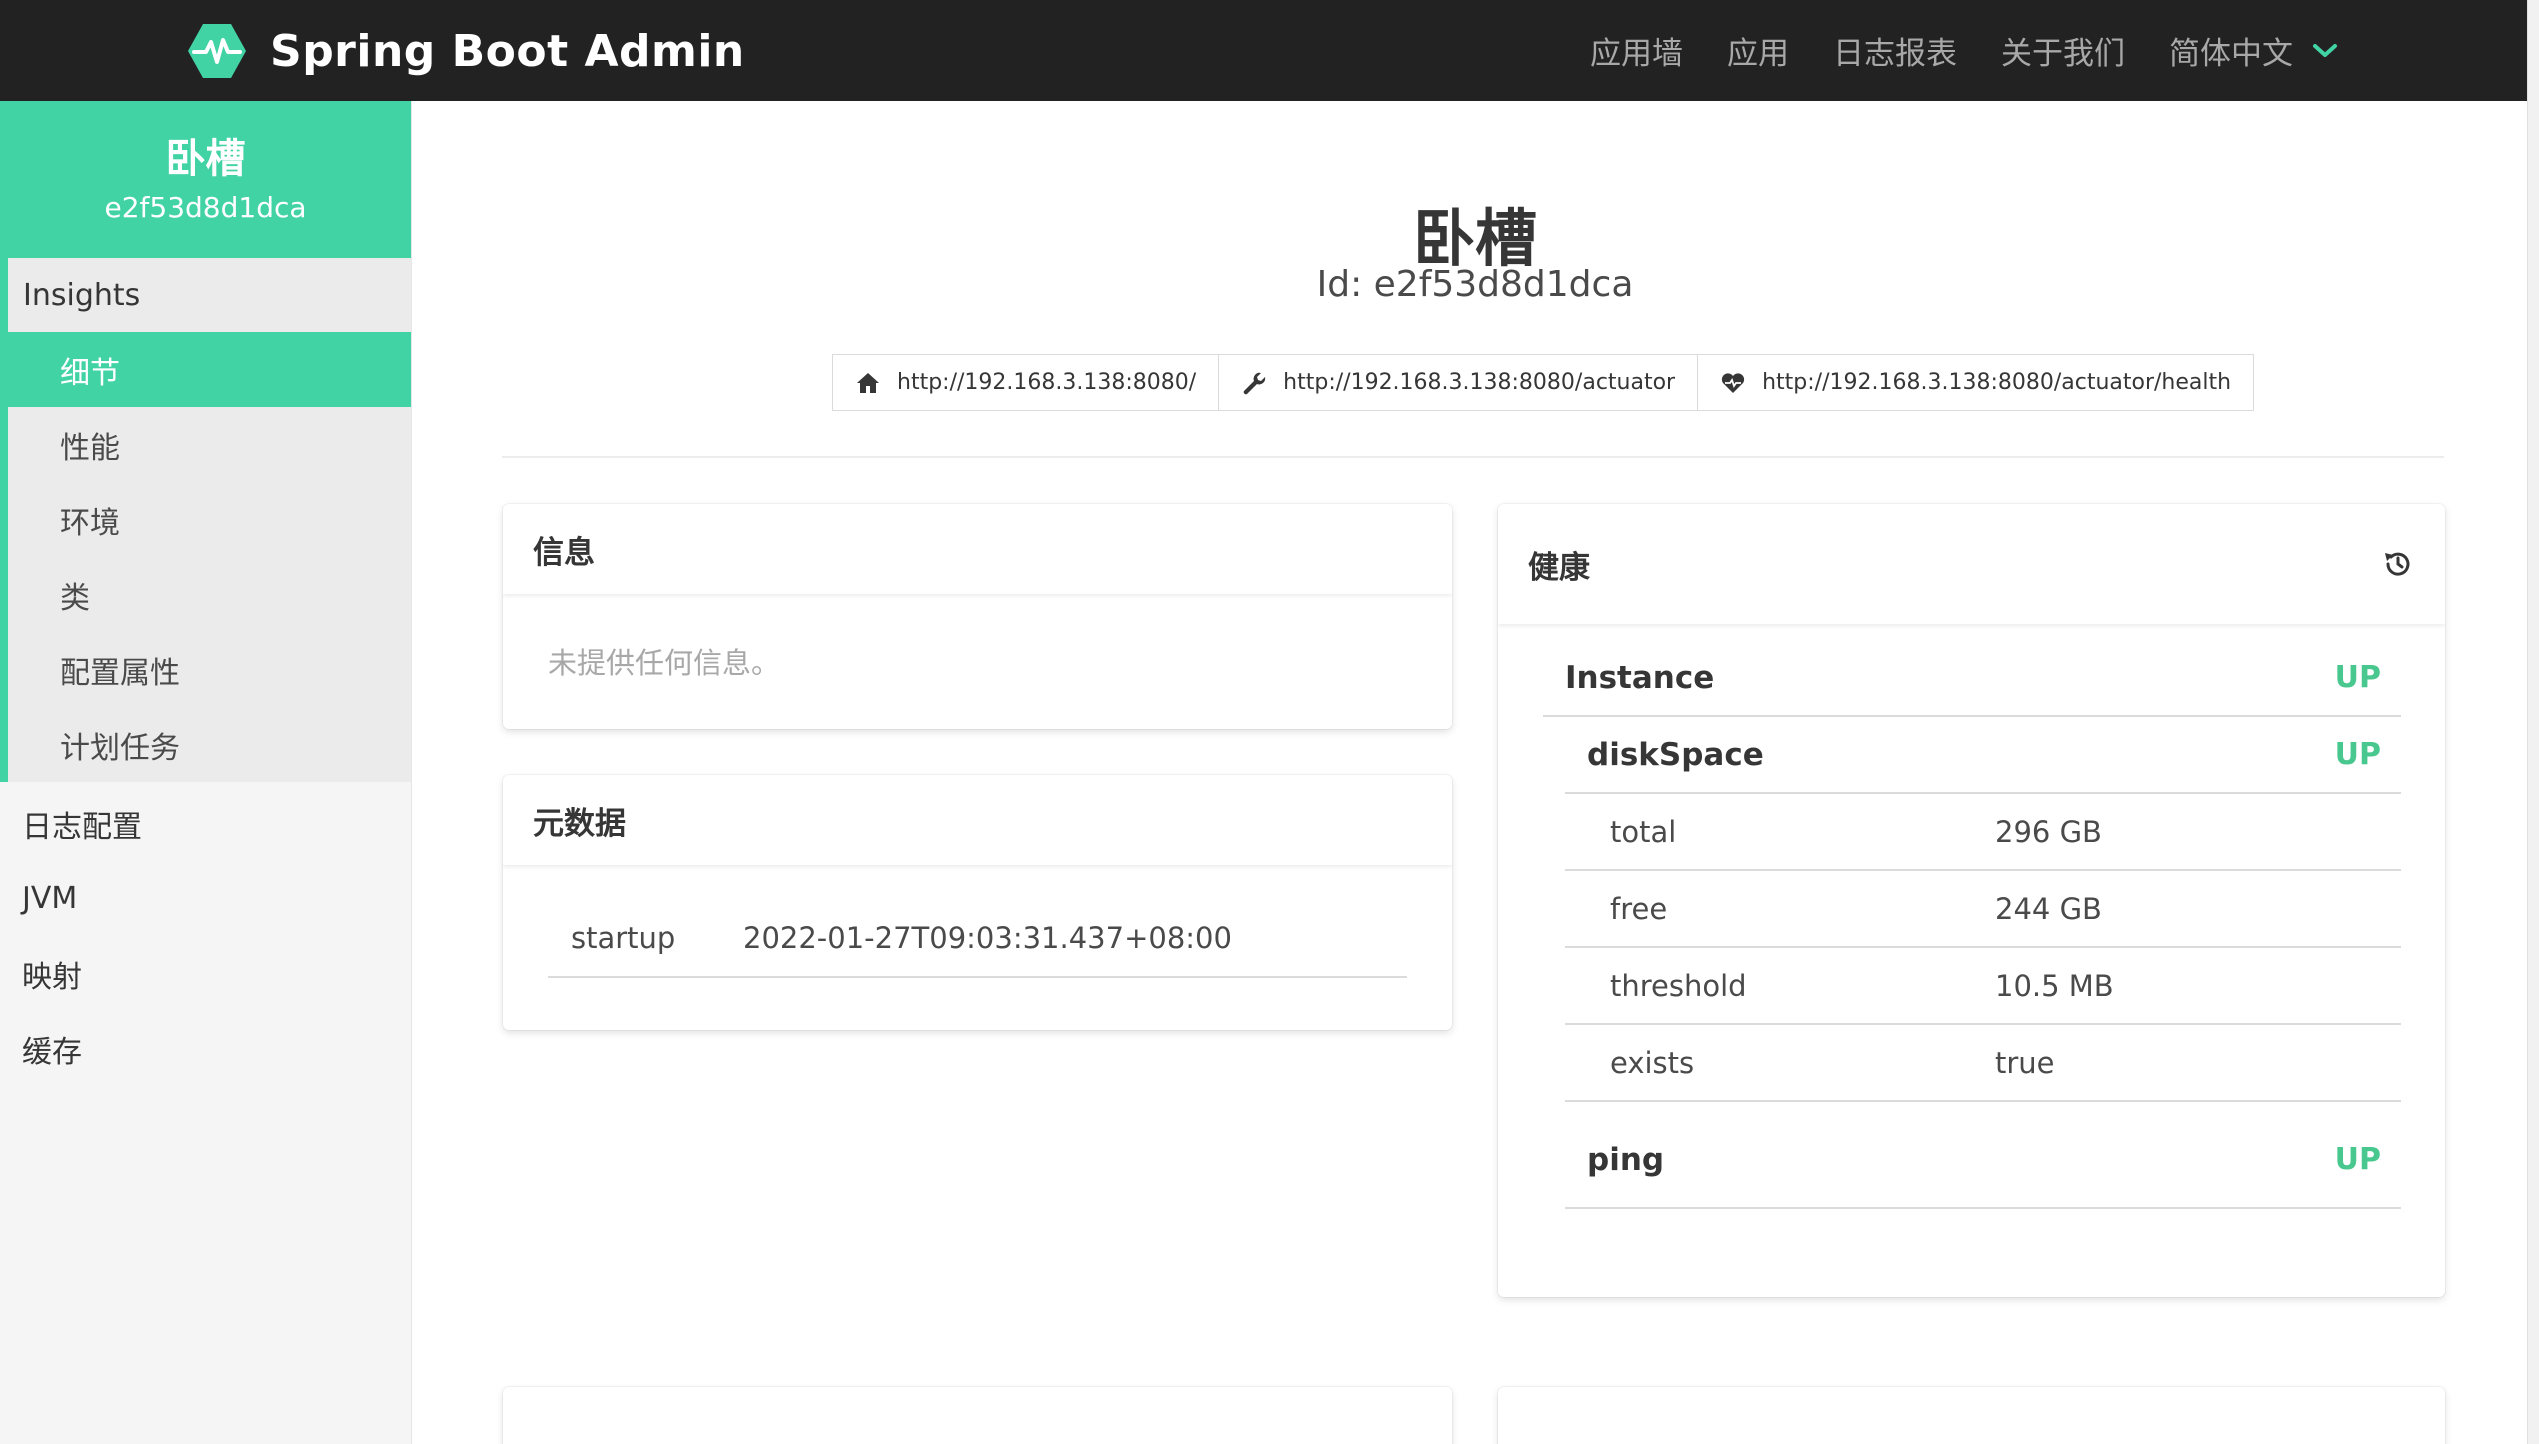 This screenshot has height=1444, width=2539. What do you see at coordinates (1758, 50) in the screenshot?
I see `nav-link-applications: 应用` at bounding box center [1758, 50].